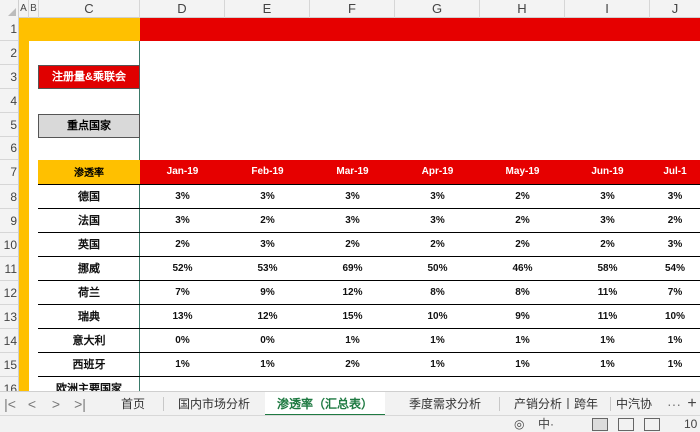  What do you see at coordinates (10, 404) in the screenshot?
I see `first-sheet-icon: |<` at bounding box center [10, 404].